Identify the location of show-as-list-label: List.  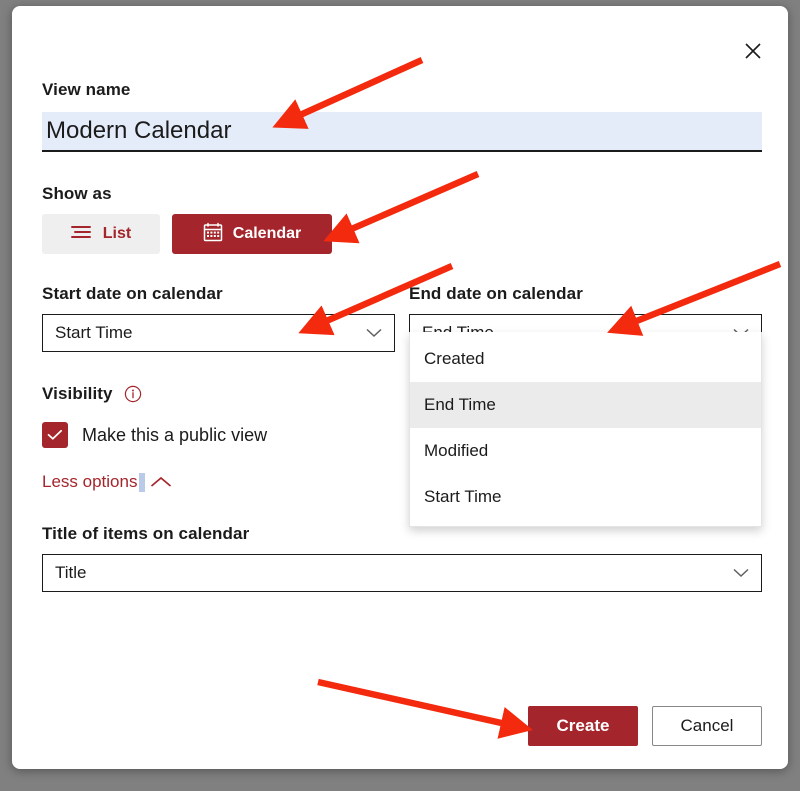
(117, 233).